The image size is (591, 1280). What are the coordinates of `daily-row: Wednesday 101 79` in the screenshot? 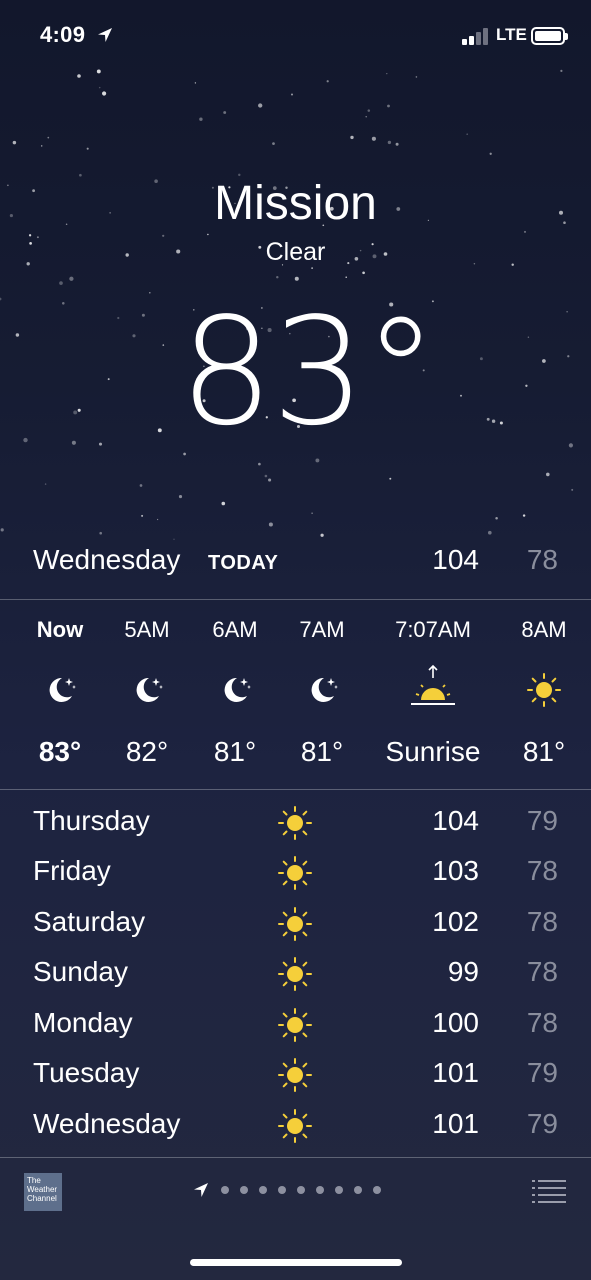 It's located at (295, 1125).